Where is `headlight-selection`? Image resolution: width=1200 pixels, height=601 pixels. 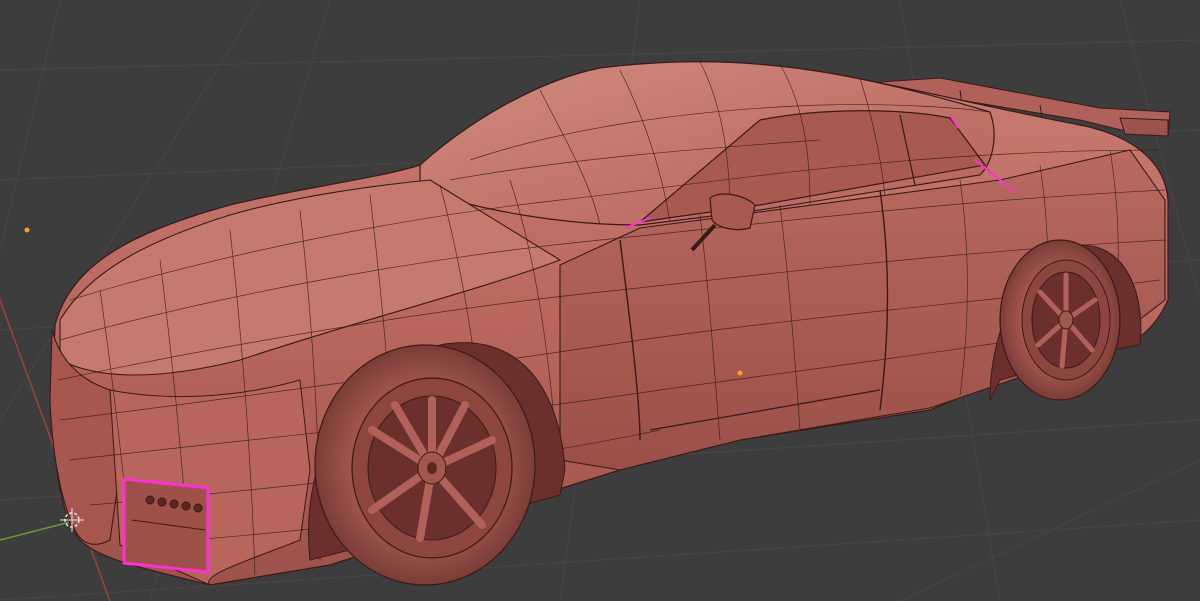 headlight-selection is located at coordinates (166, 525).